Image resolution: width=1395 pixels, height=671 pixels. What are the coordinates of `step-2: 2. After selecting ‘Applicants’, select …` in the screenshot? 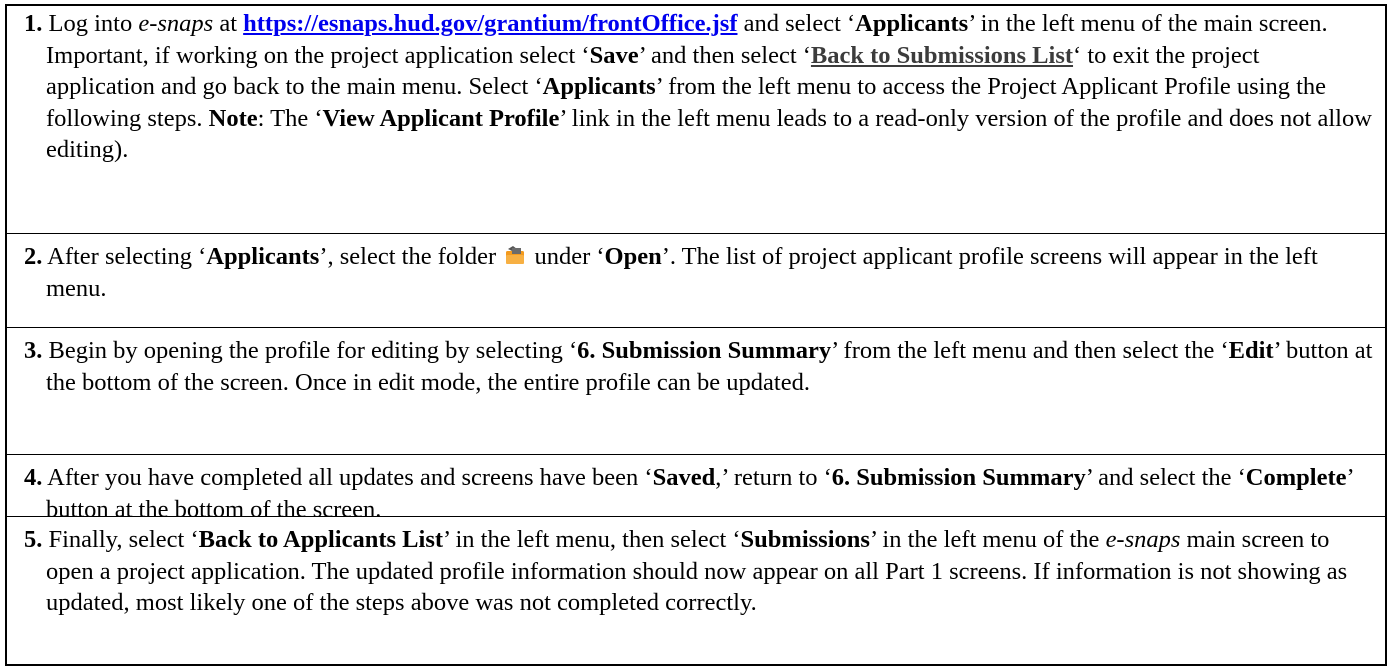 It's located at (671, 272).